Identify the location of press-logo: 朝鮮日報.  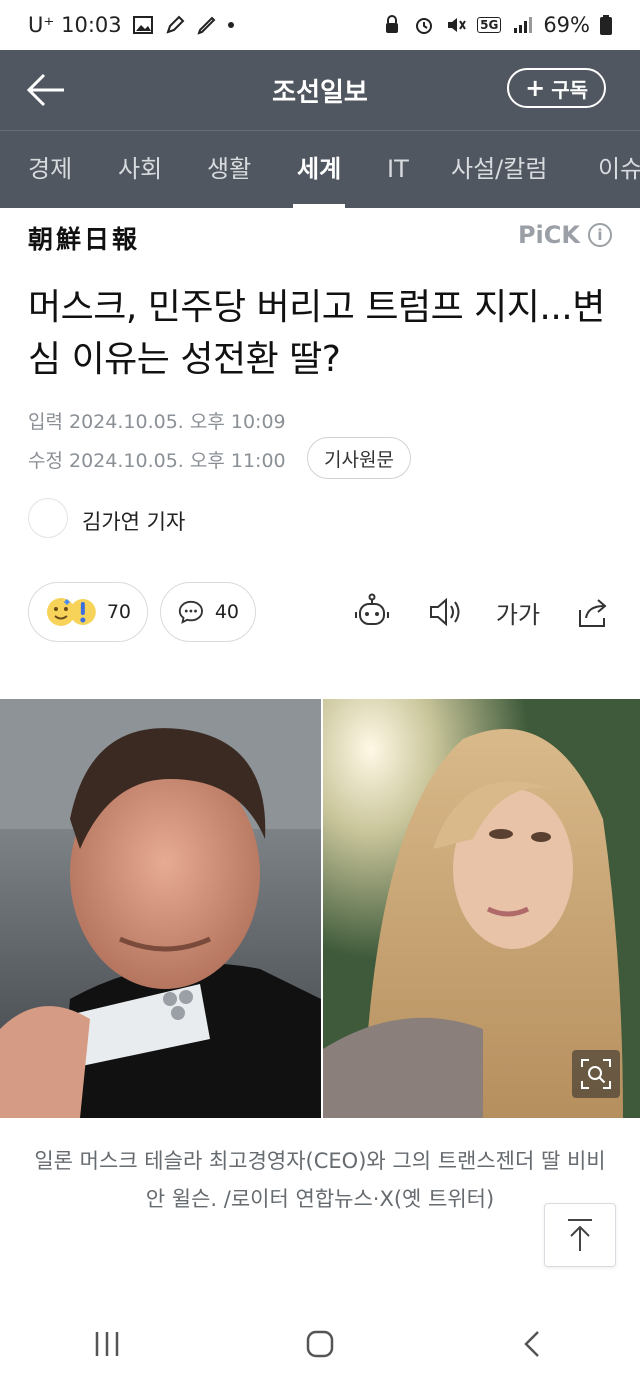
(84, 238).